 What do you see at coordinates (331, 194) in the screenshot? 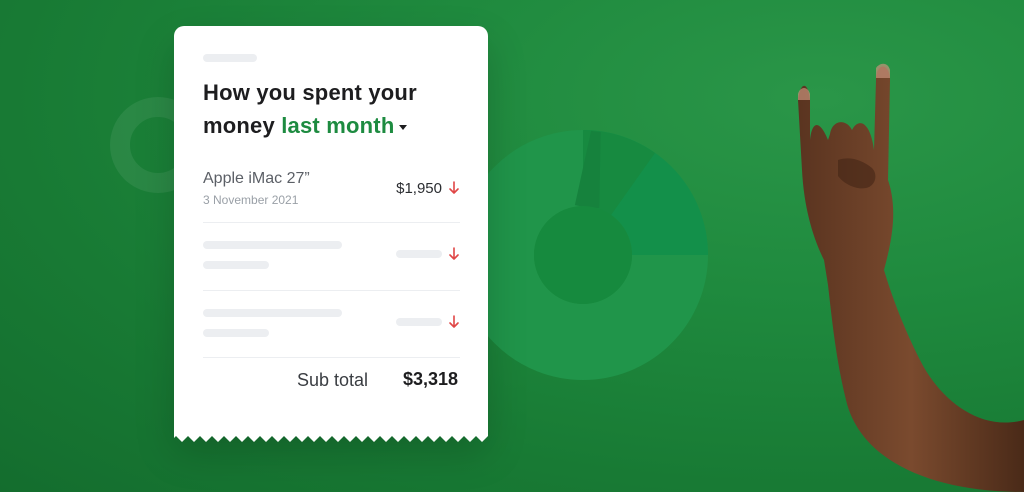
I see `transaction-row: Apple iMac 27” 3 November 2021 $1,950` at bounding box center [331, 194].